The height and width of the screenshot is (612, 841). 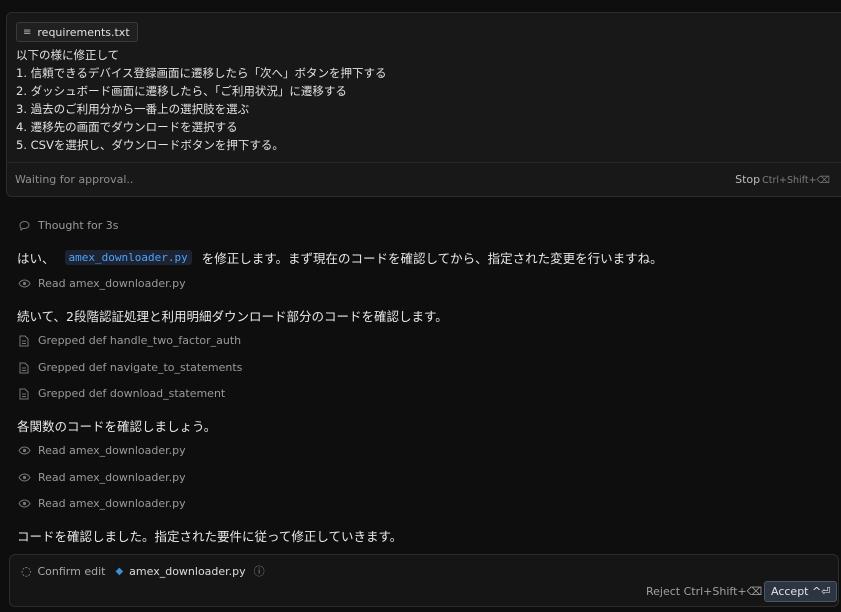 I want to click on grep-row: Grepped def download_statement, so click(x=121, y=393).